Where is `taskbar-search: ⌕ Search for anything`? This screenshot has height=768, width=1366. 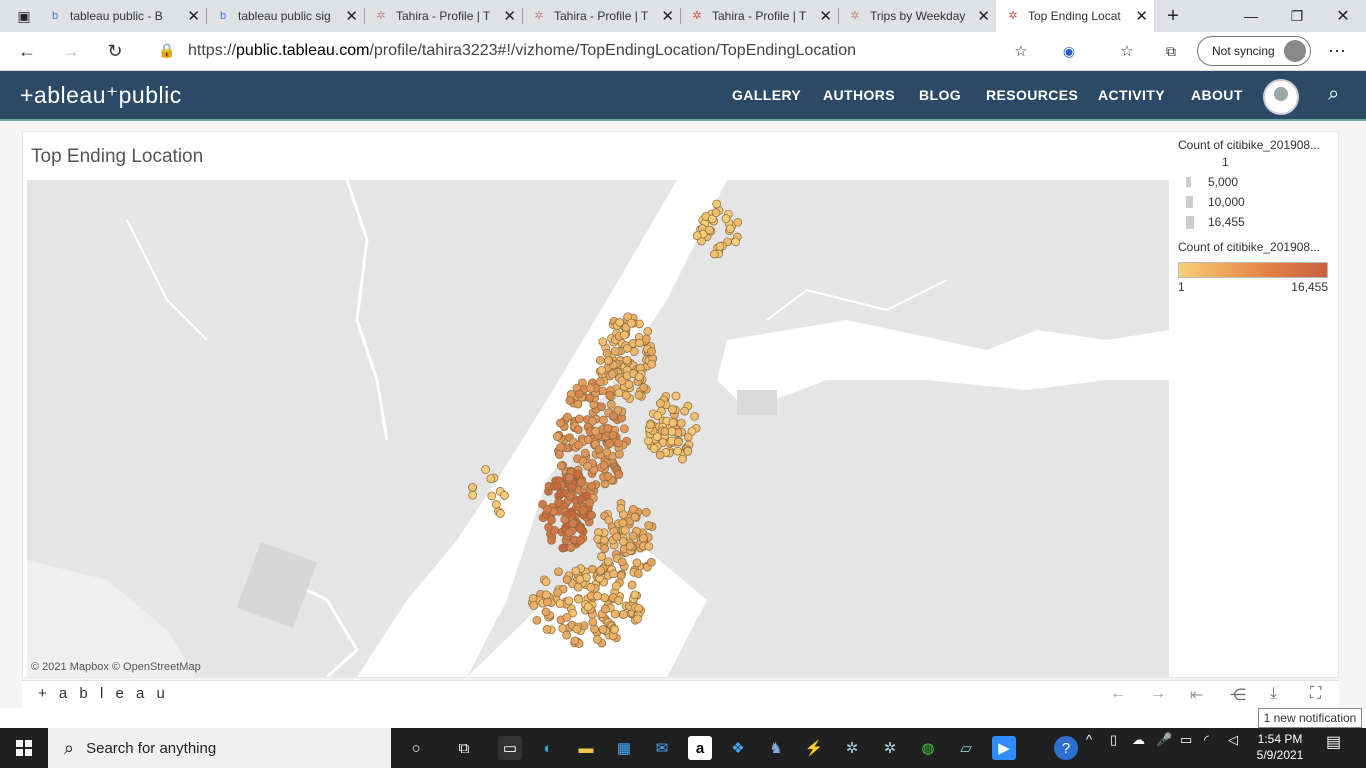 taskbar-search: ⌕ Search for anything is located at coordinates (219, 748).